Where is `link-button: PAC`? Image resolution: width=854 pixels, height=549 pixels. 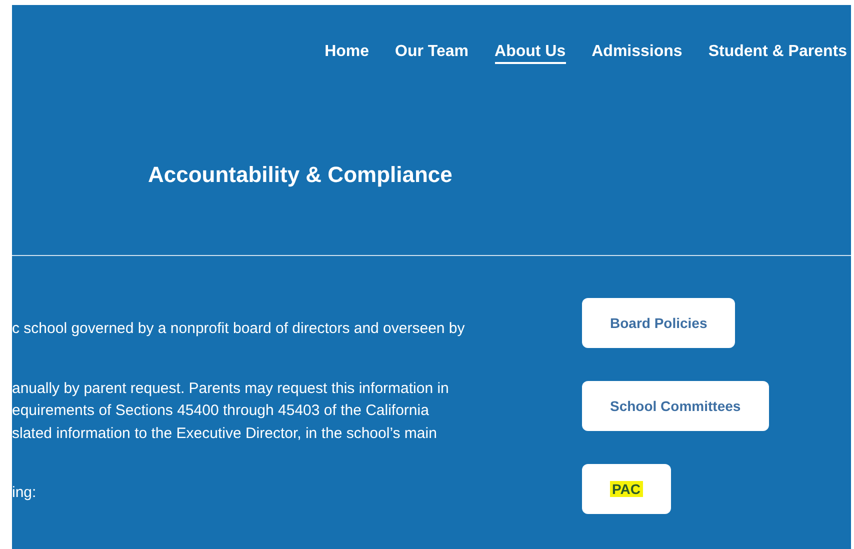
link-button: PAC is located at coordinates (626, 489).